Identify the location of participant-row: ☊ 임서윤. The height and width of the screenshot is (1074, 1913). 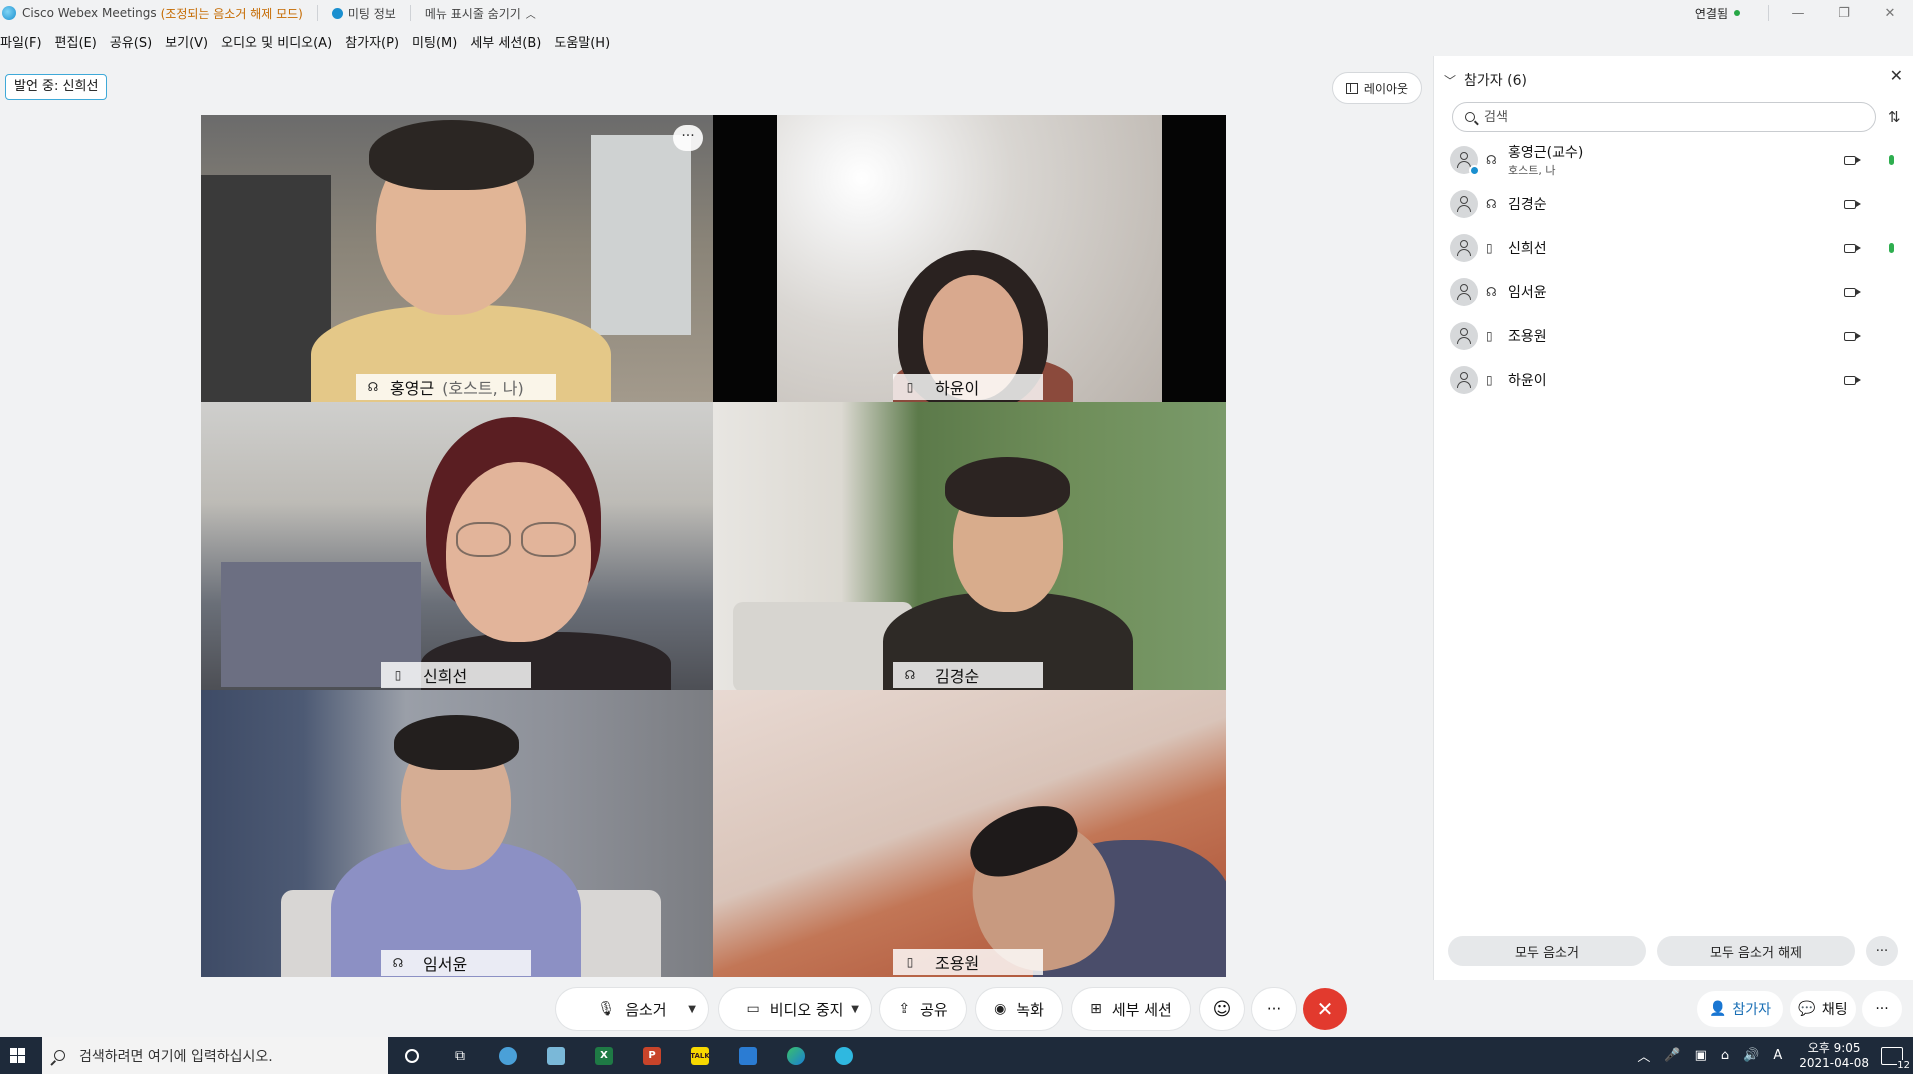
(1673, 292).